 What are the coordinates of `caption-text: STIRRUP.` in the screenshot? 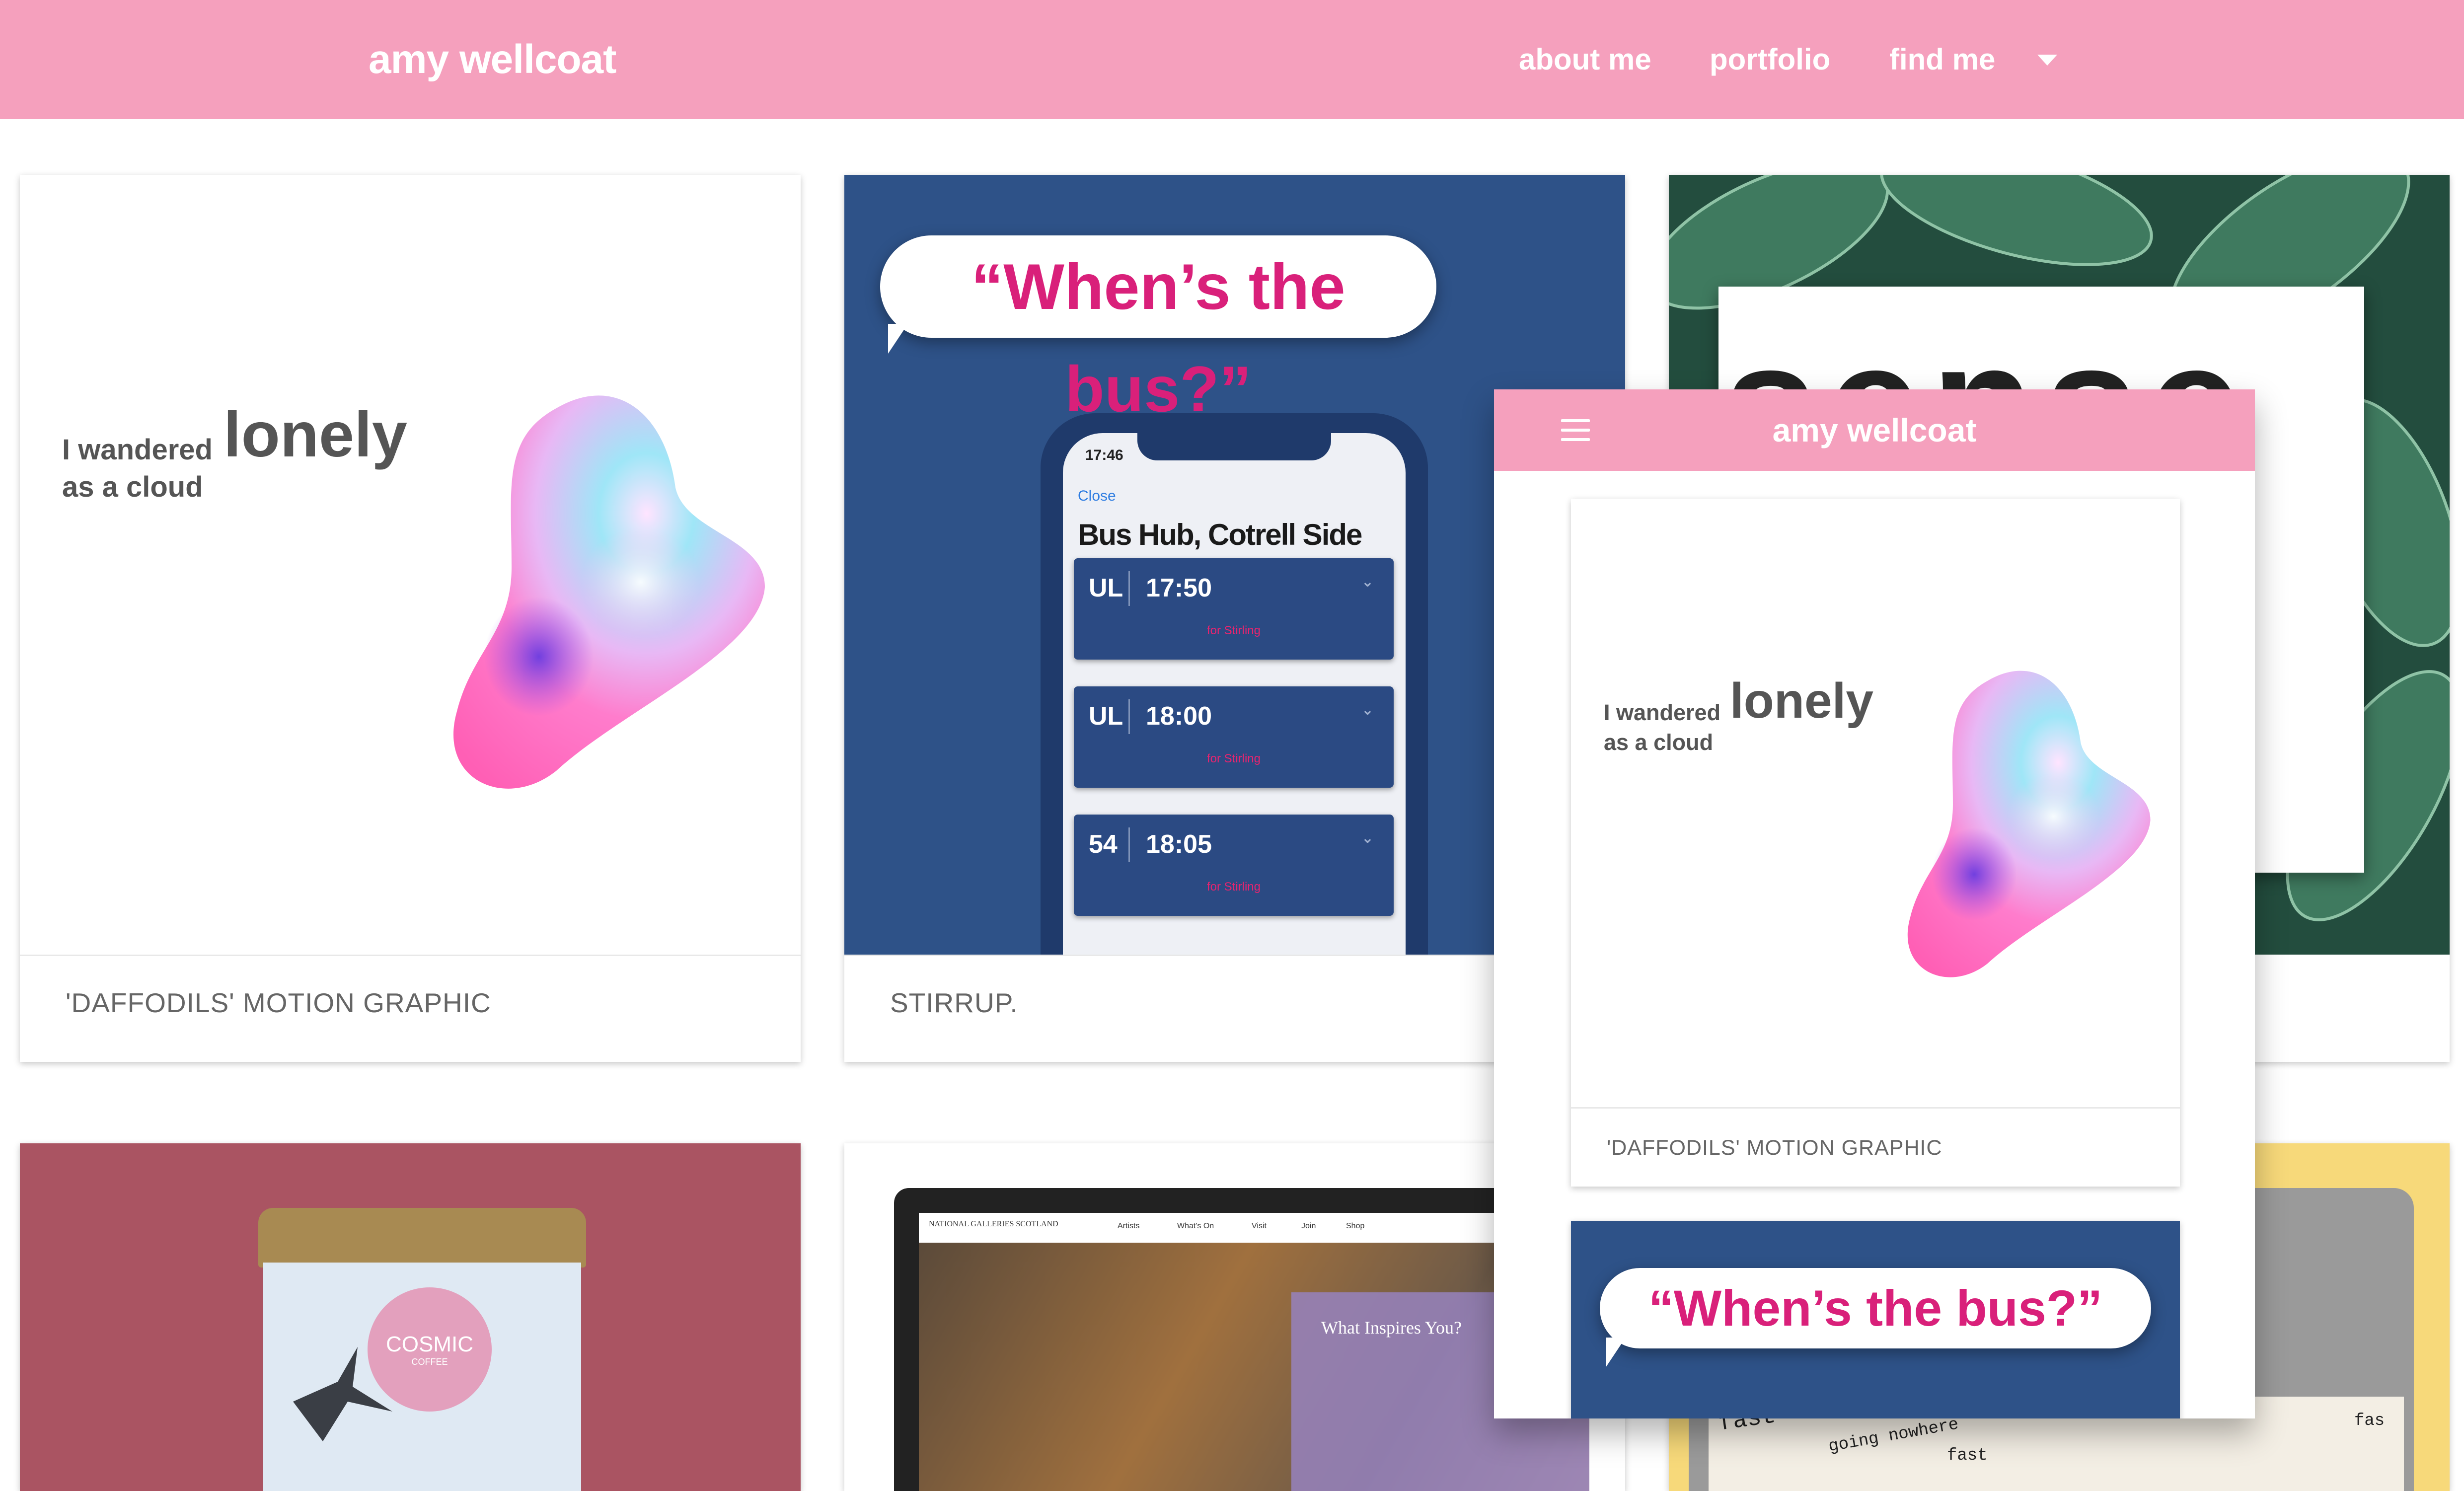 It's located at (954, 1002).